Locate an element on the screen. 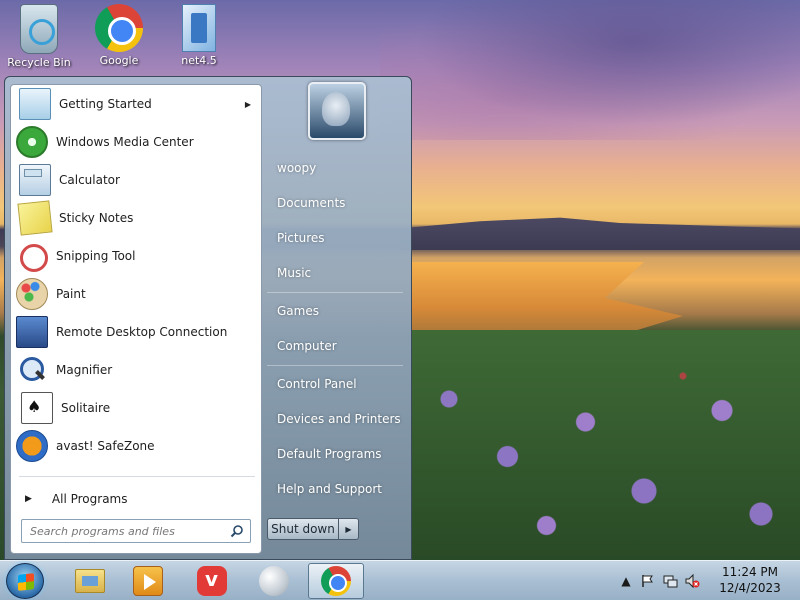 This screenshot has width=800, height=600. magnifier-icon is located at coordinates (32, 370).